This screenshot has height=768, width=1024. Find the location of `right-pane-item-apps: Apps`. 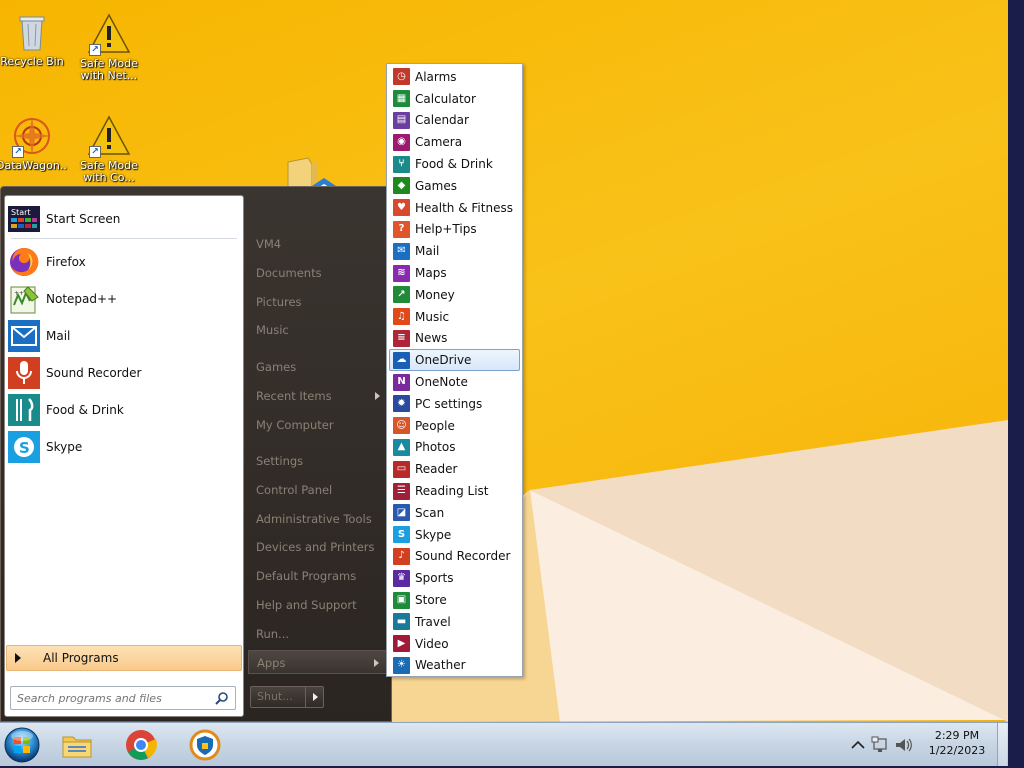

right-pane-item-apps: Apps is located at coordinates (318, 662).